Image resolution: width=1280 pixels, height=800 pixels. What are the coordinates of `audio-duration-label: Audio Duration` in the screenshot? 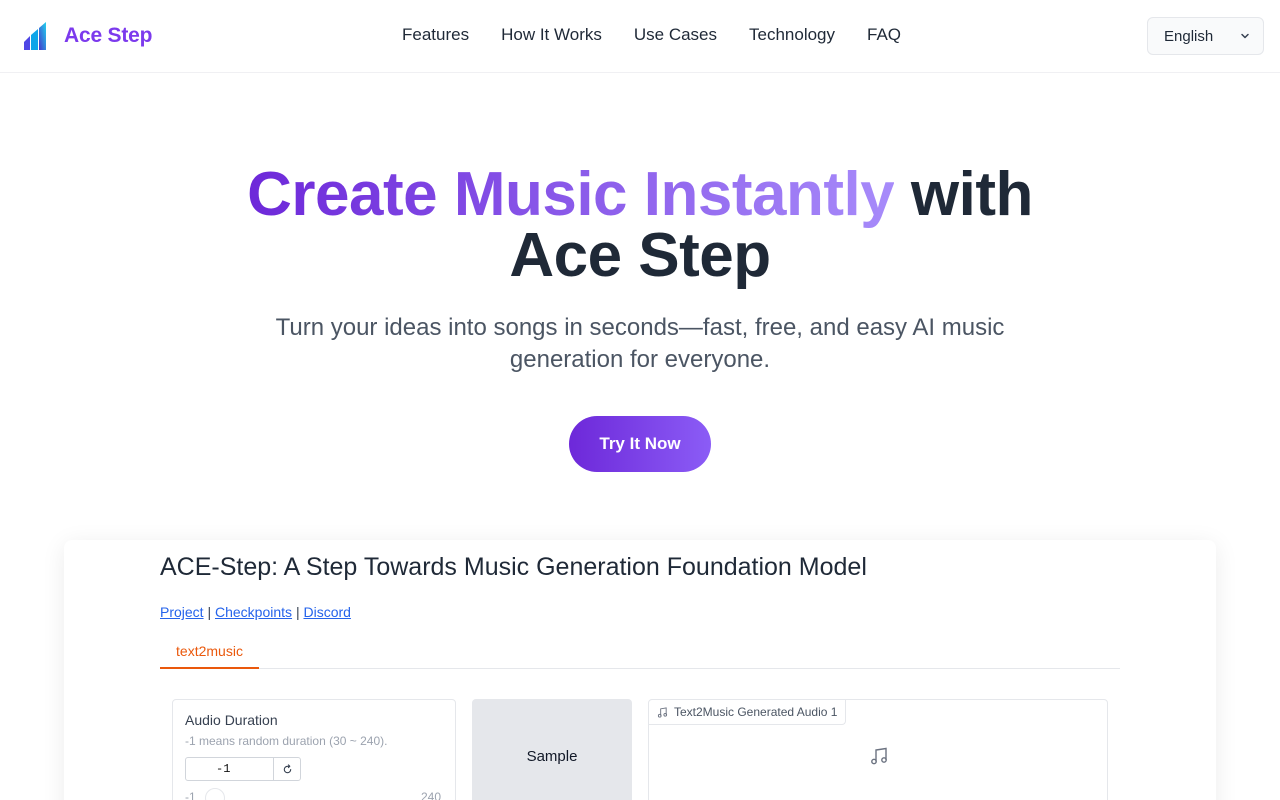 It's located at (231, 720).